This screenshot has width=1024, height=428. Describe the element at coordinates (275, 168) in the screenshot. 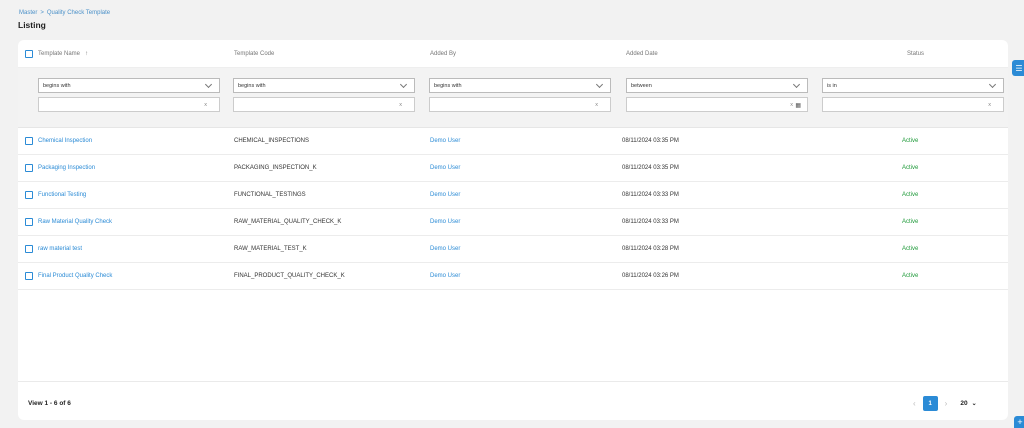

I see `template-code: PACKAGING_INSPECTION_K` at that location.